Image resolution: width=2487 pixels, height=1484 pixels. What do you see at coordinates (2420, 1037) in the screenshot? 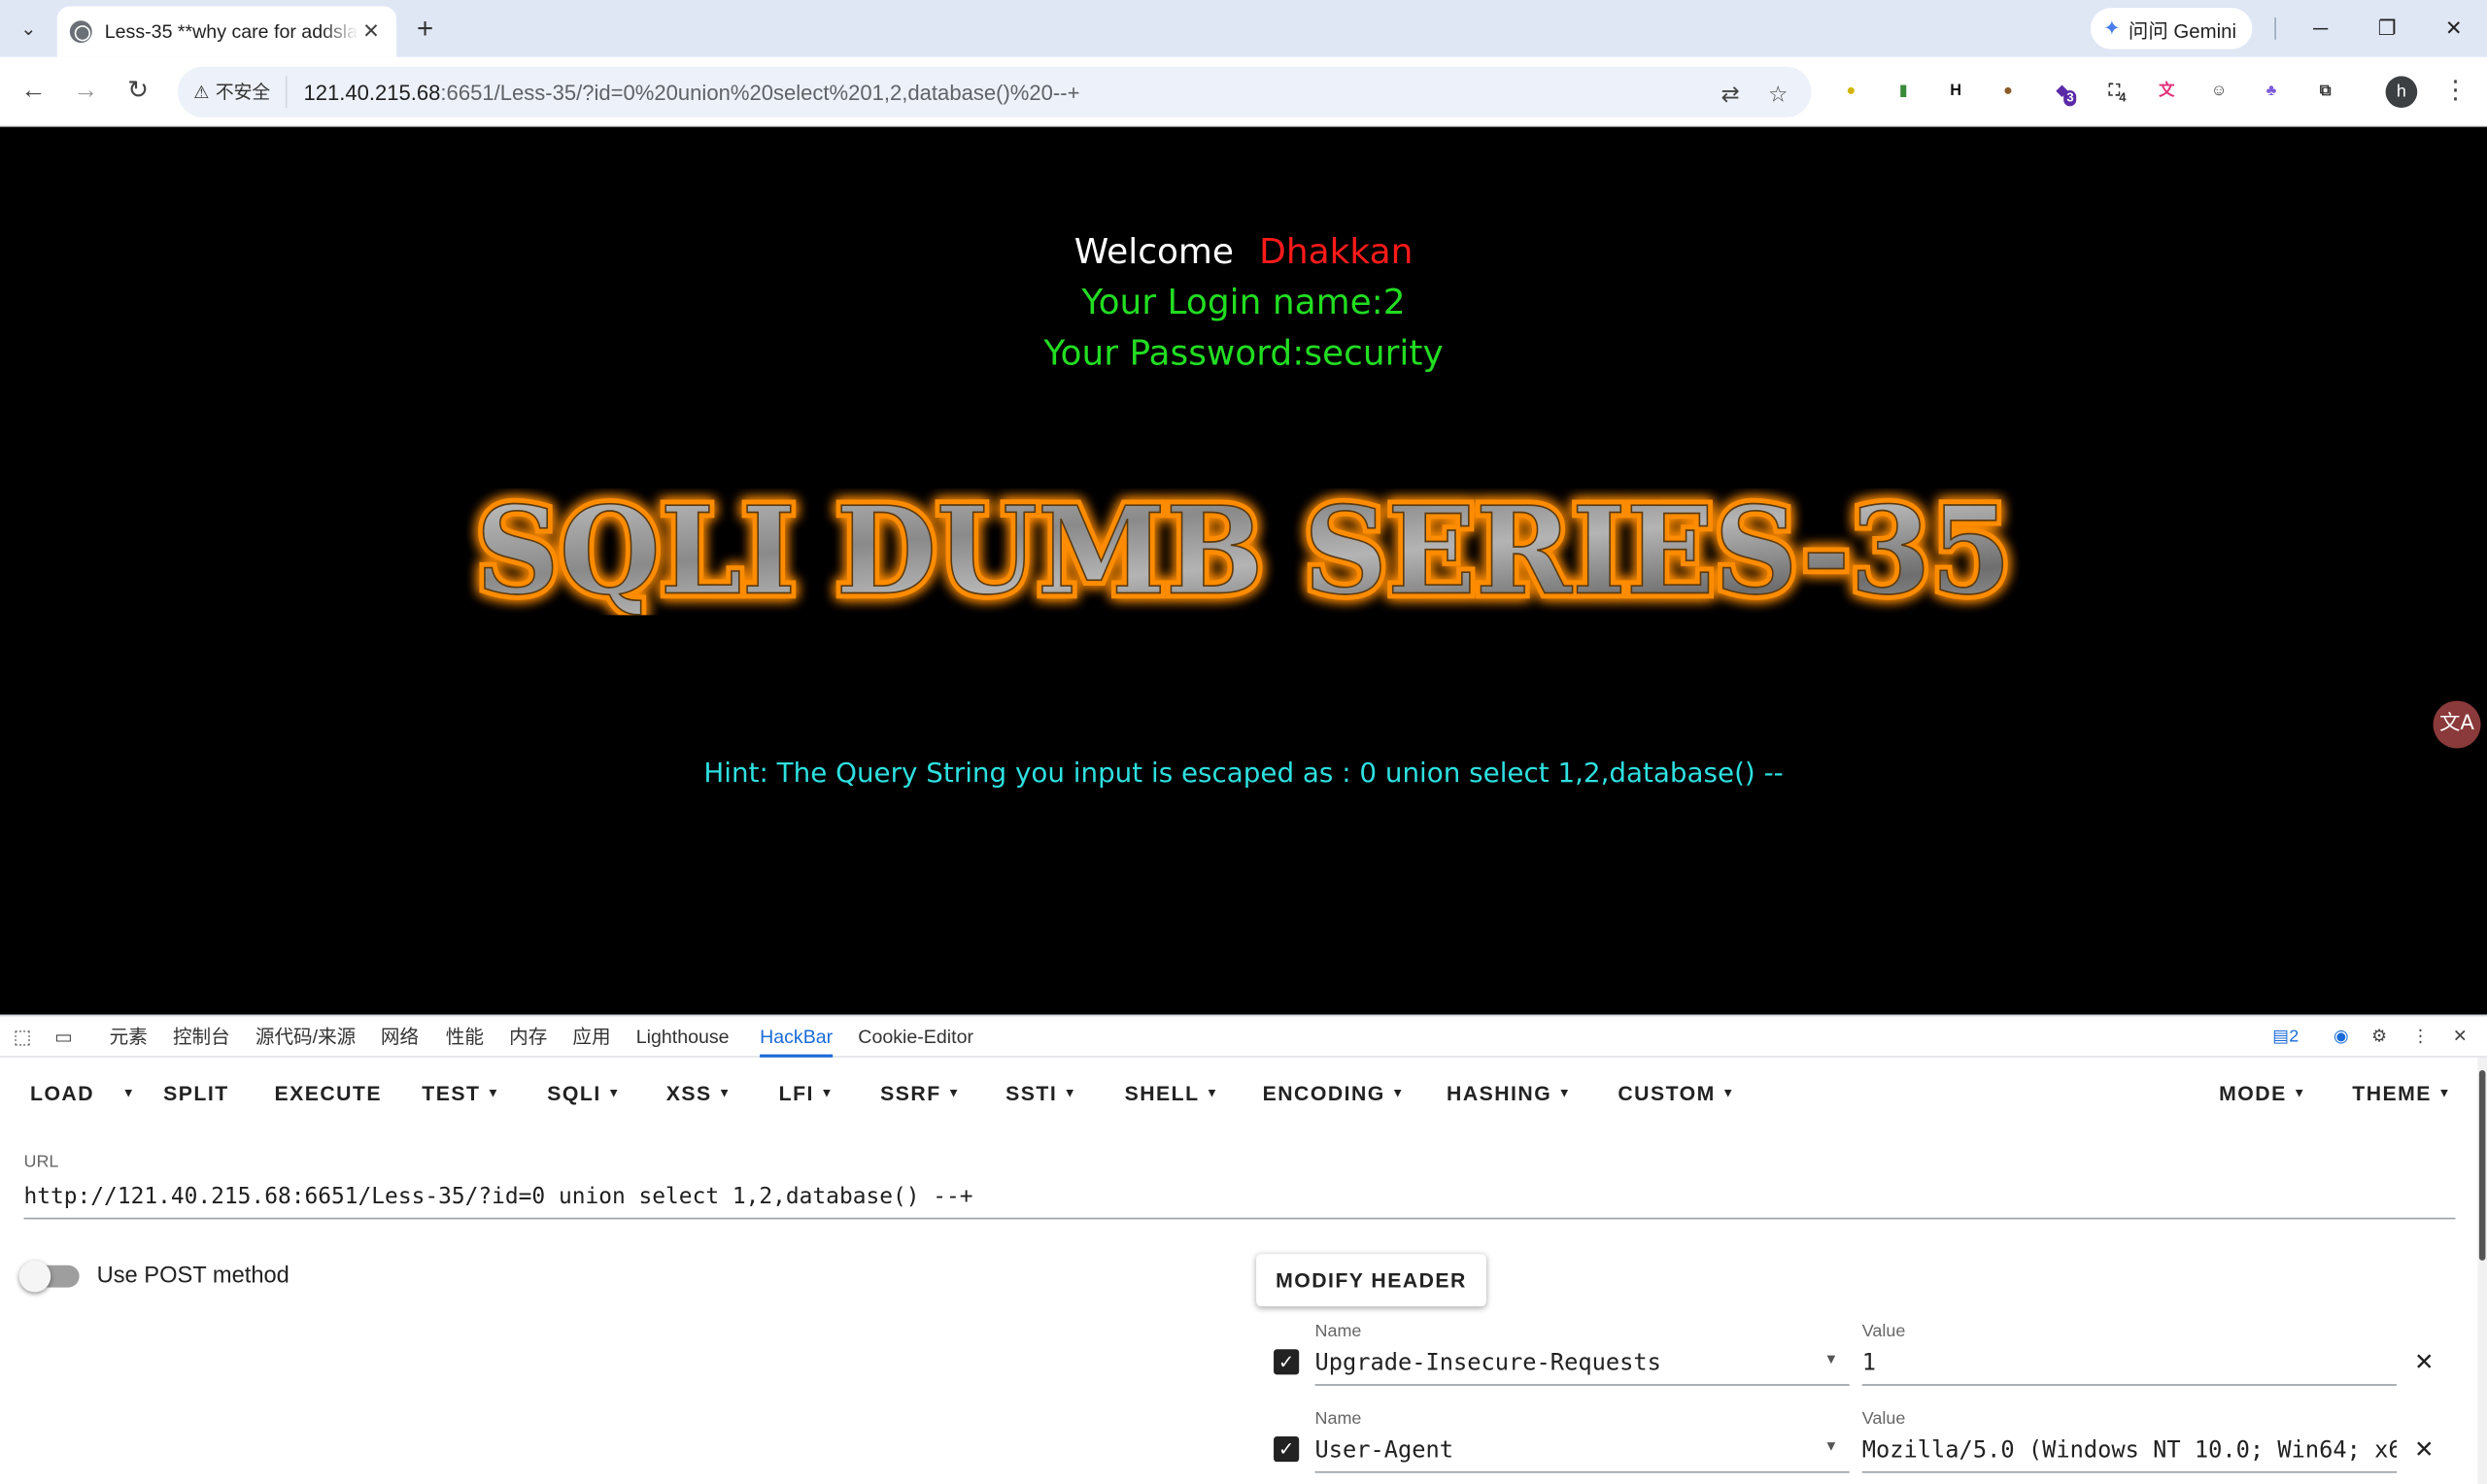
I see `devtools-menu-icon: ⋮` at bounding box center [2420, 1037].